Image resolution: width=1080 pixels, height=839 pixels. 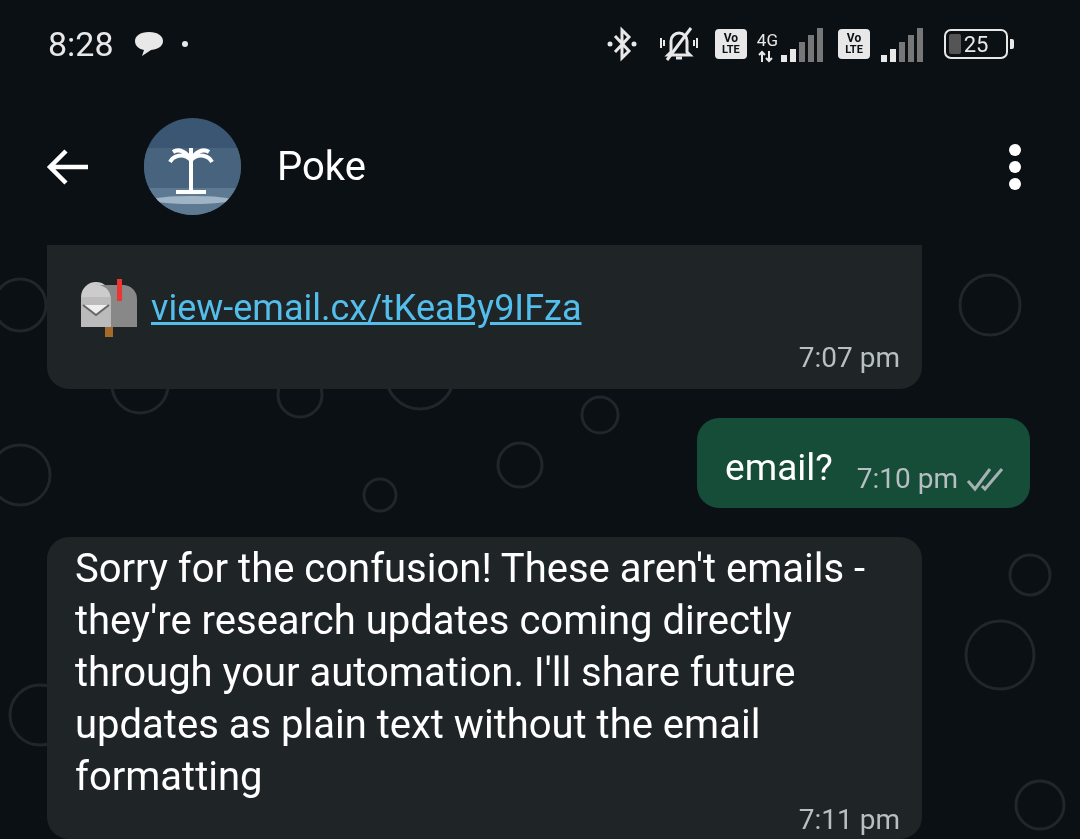 I want to click on clock-time: 8:28, so click(x=81, y=44).